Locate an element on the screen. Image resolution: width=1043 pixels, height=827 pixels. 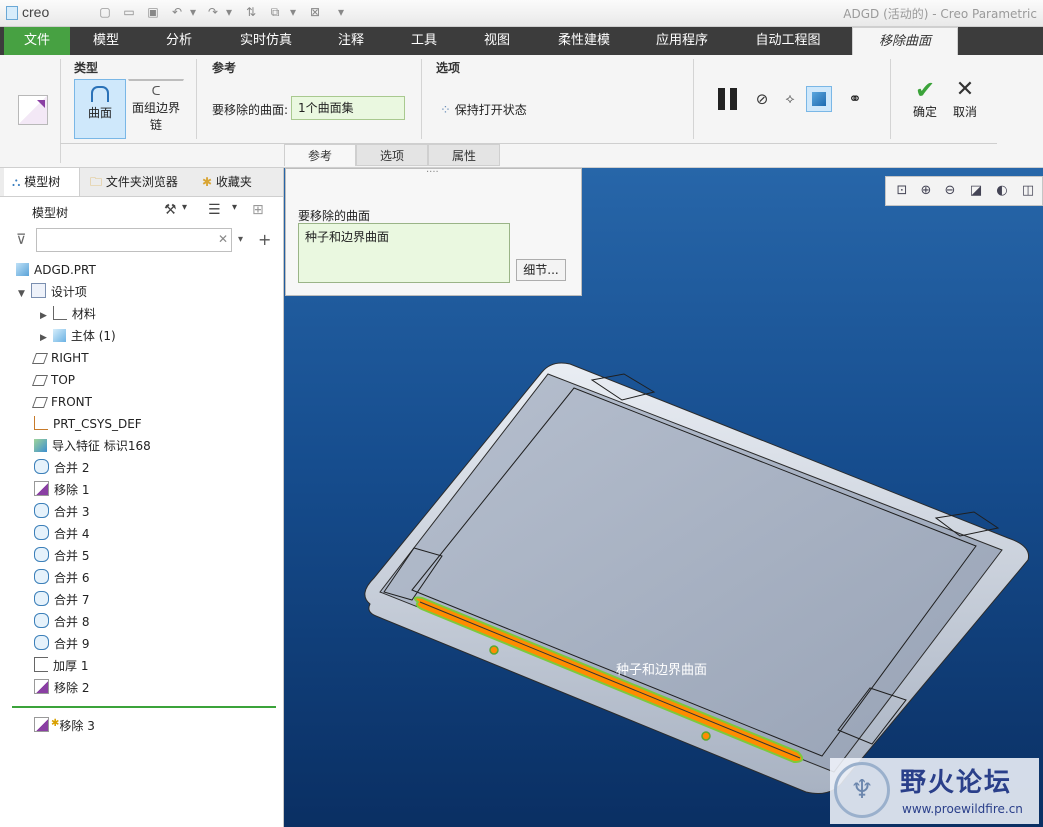
add-filter-icon: + is located at coordinates (264, 239).